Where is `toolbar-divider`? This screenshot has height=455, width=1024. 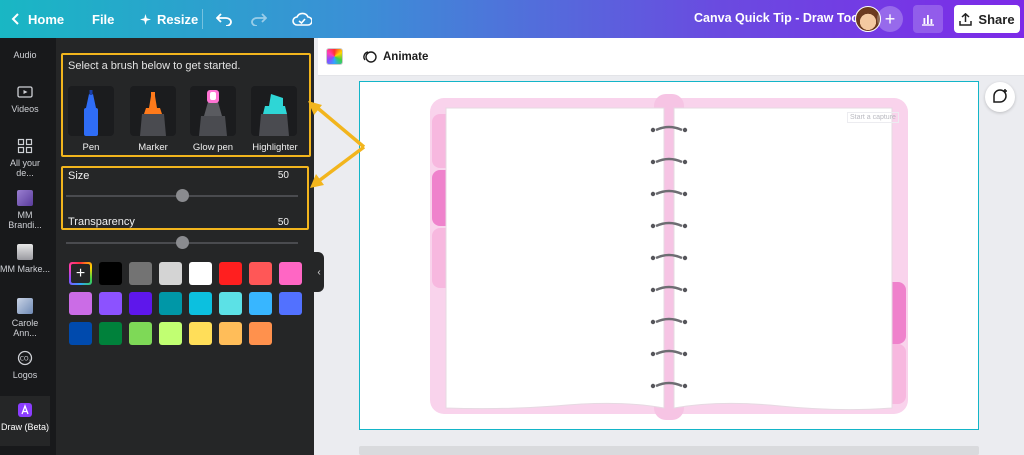
toolbar-divider is located at coordinates (202, 19).